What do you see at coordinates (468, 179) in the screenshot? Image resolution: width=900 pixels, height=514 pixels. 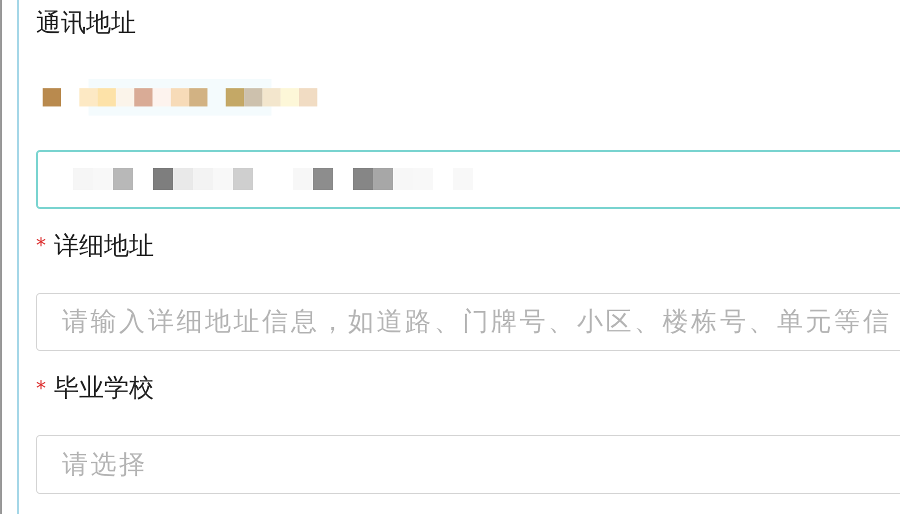 I see `address-field` at bounding box center [468, 179].